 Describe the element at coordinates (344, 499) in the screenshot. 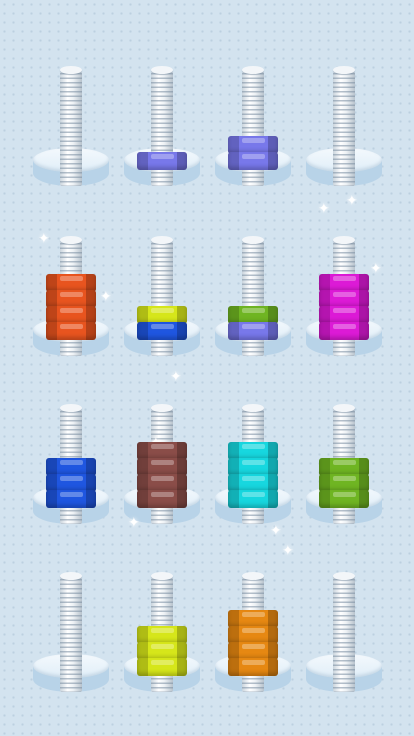

I see `nut-green` at that location.